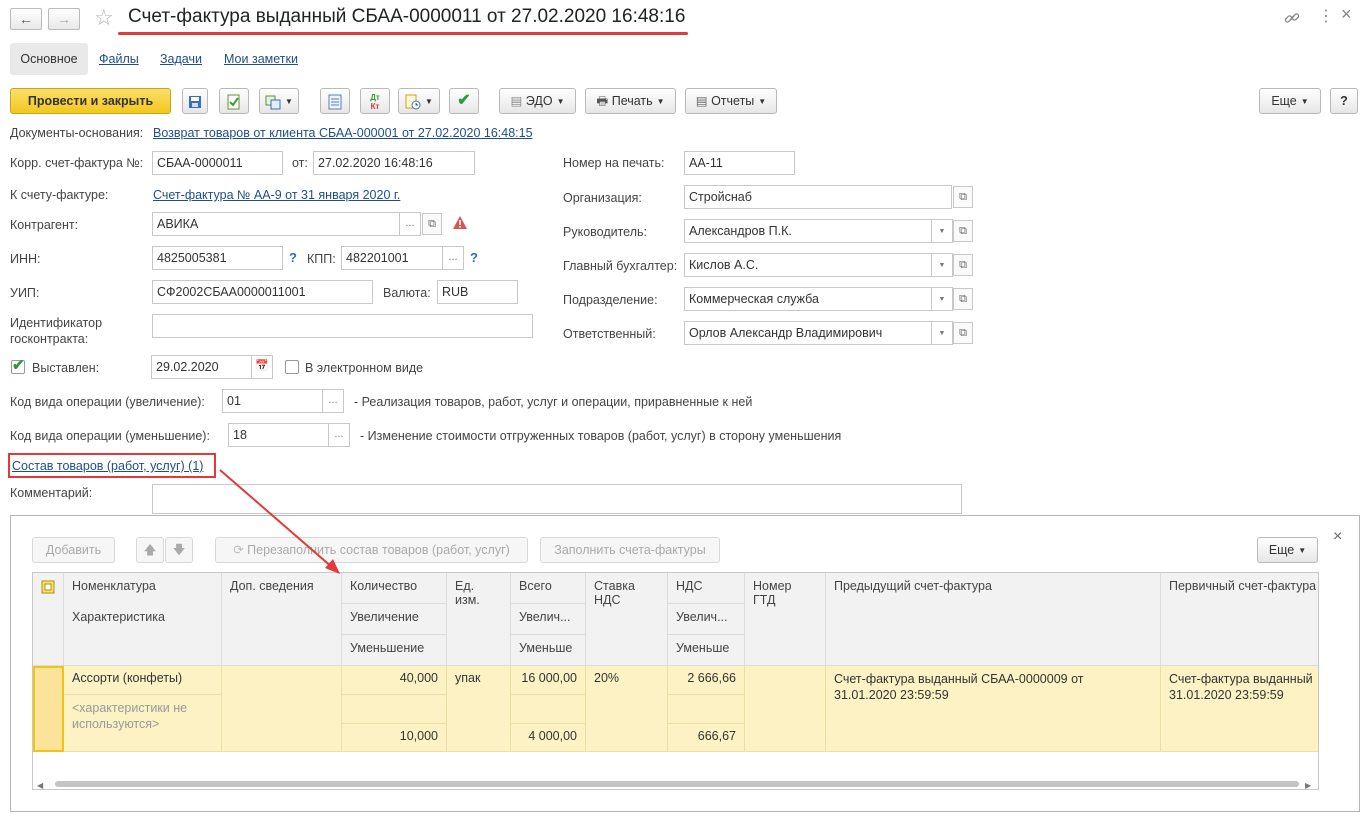 The image size is (1370, 818). I want to click on scroll-left-icon: ◀, so click(40, 785).